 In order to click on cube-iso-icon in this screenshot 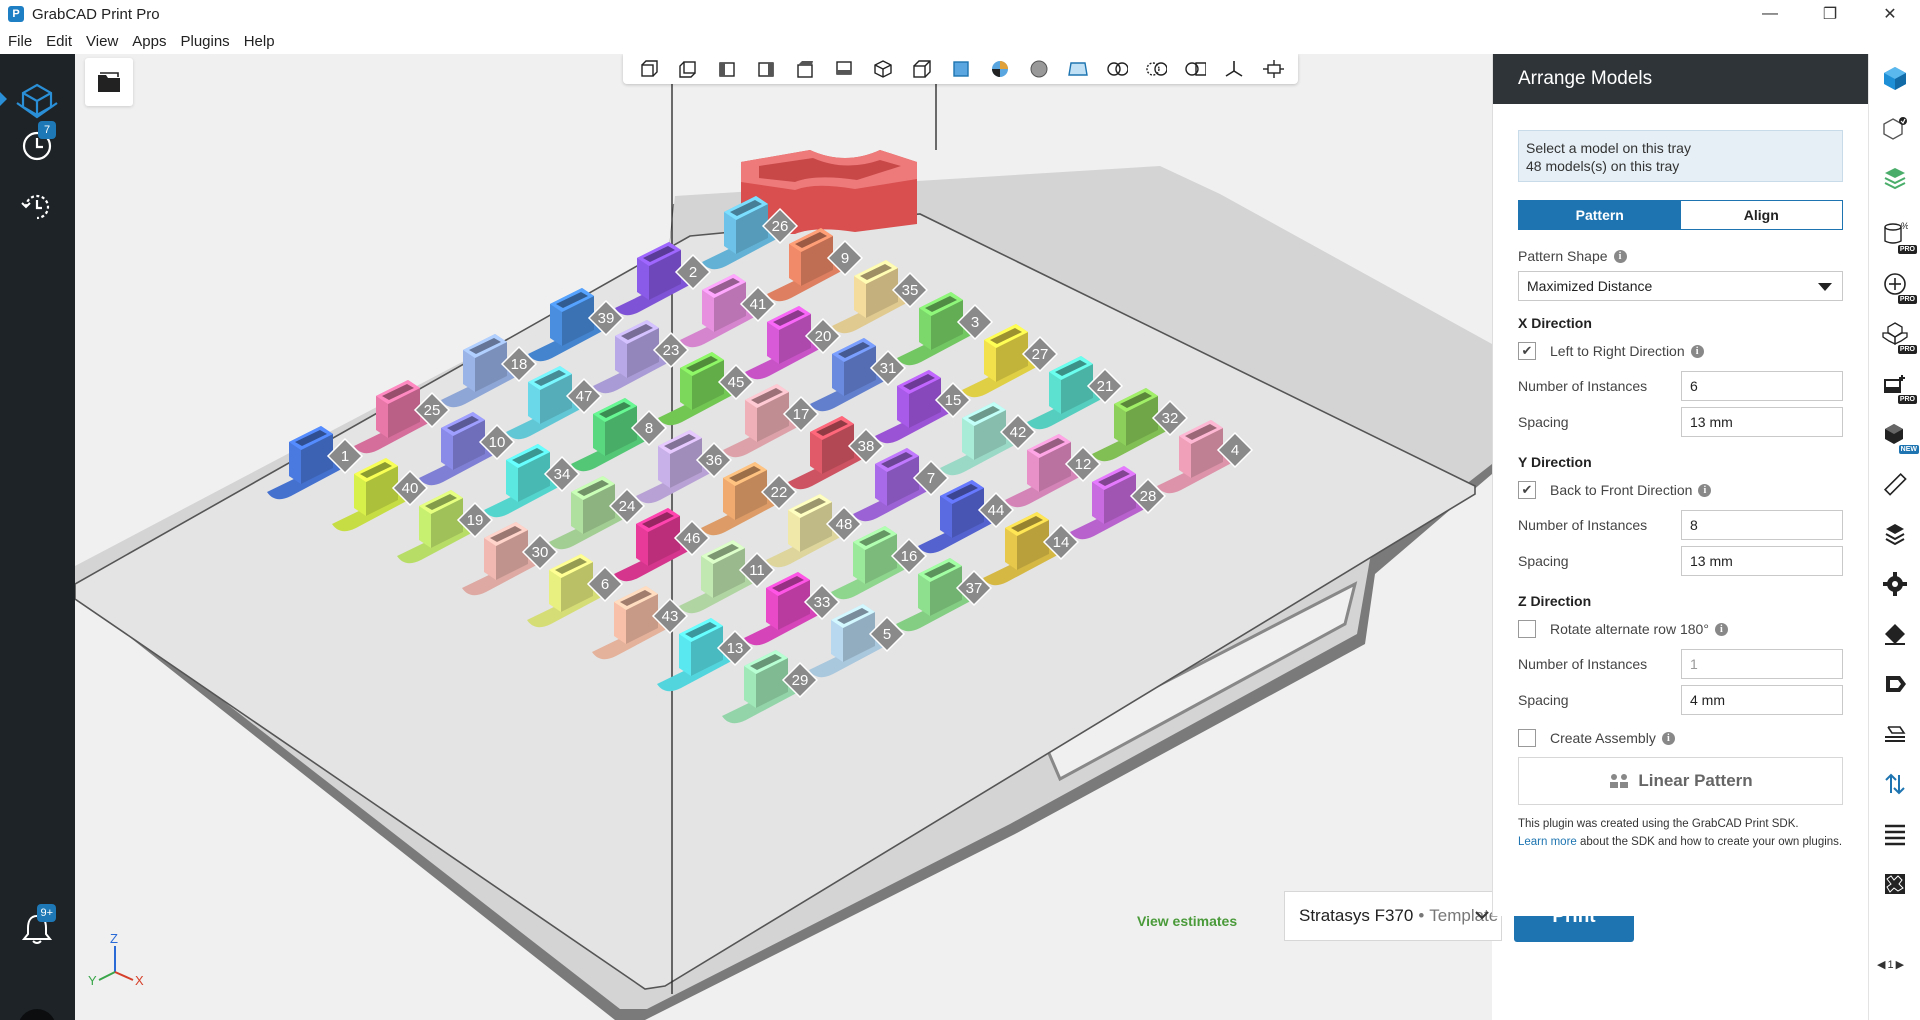, I will do `click(882, 69)`.